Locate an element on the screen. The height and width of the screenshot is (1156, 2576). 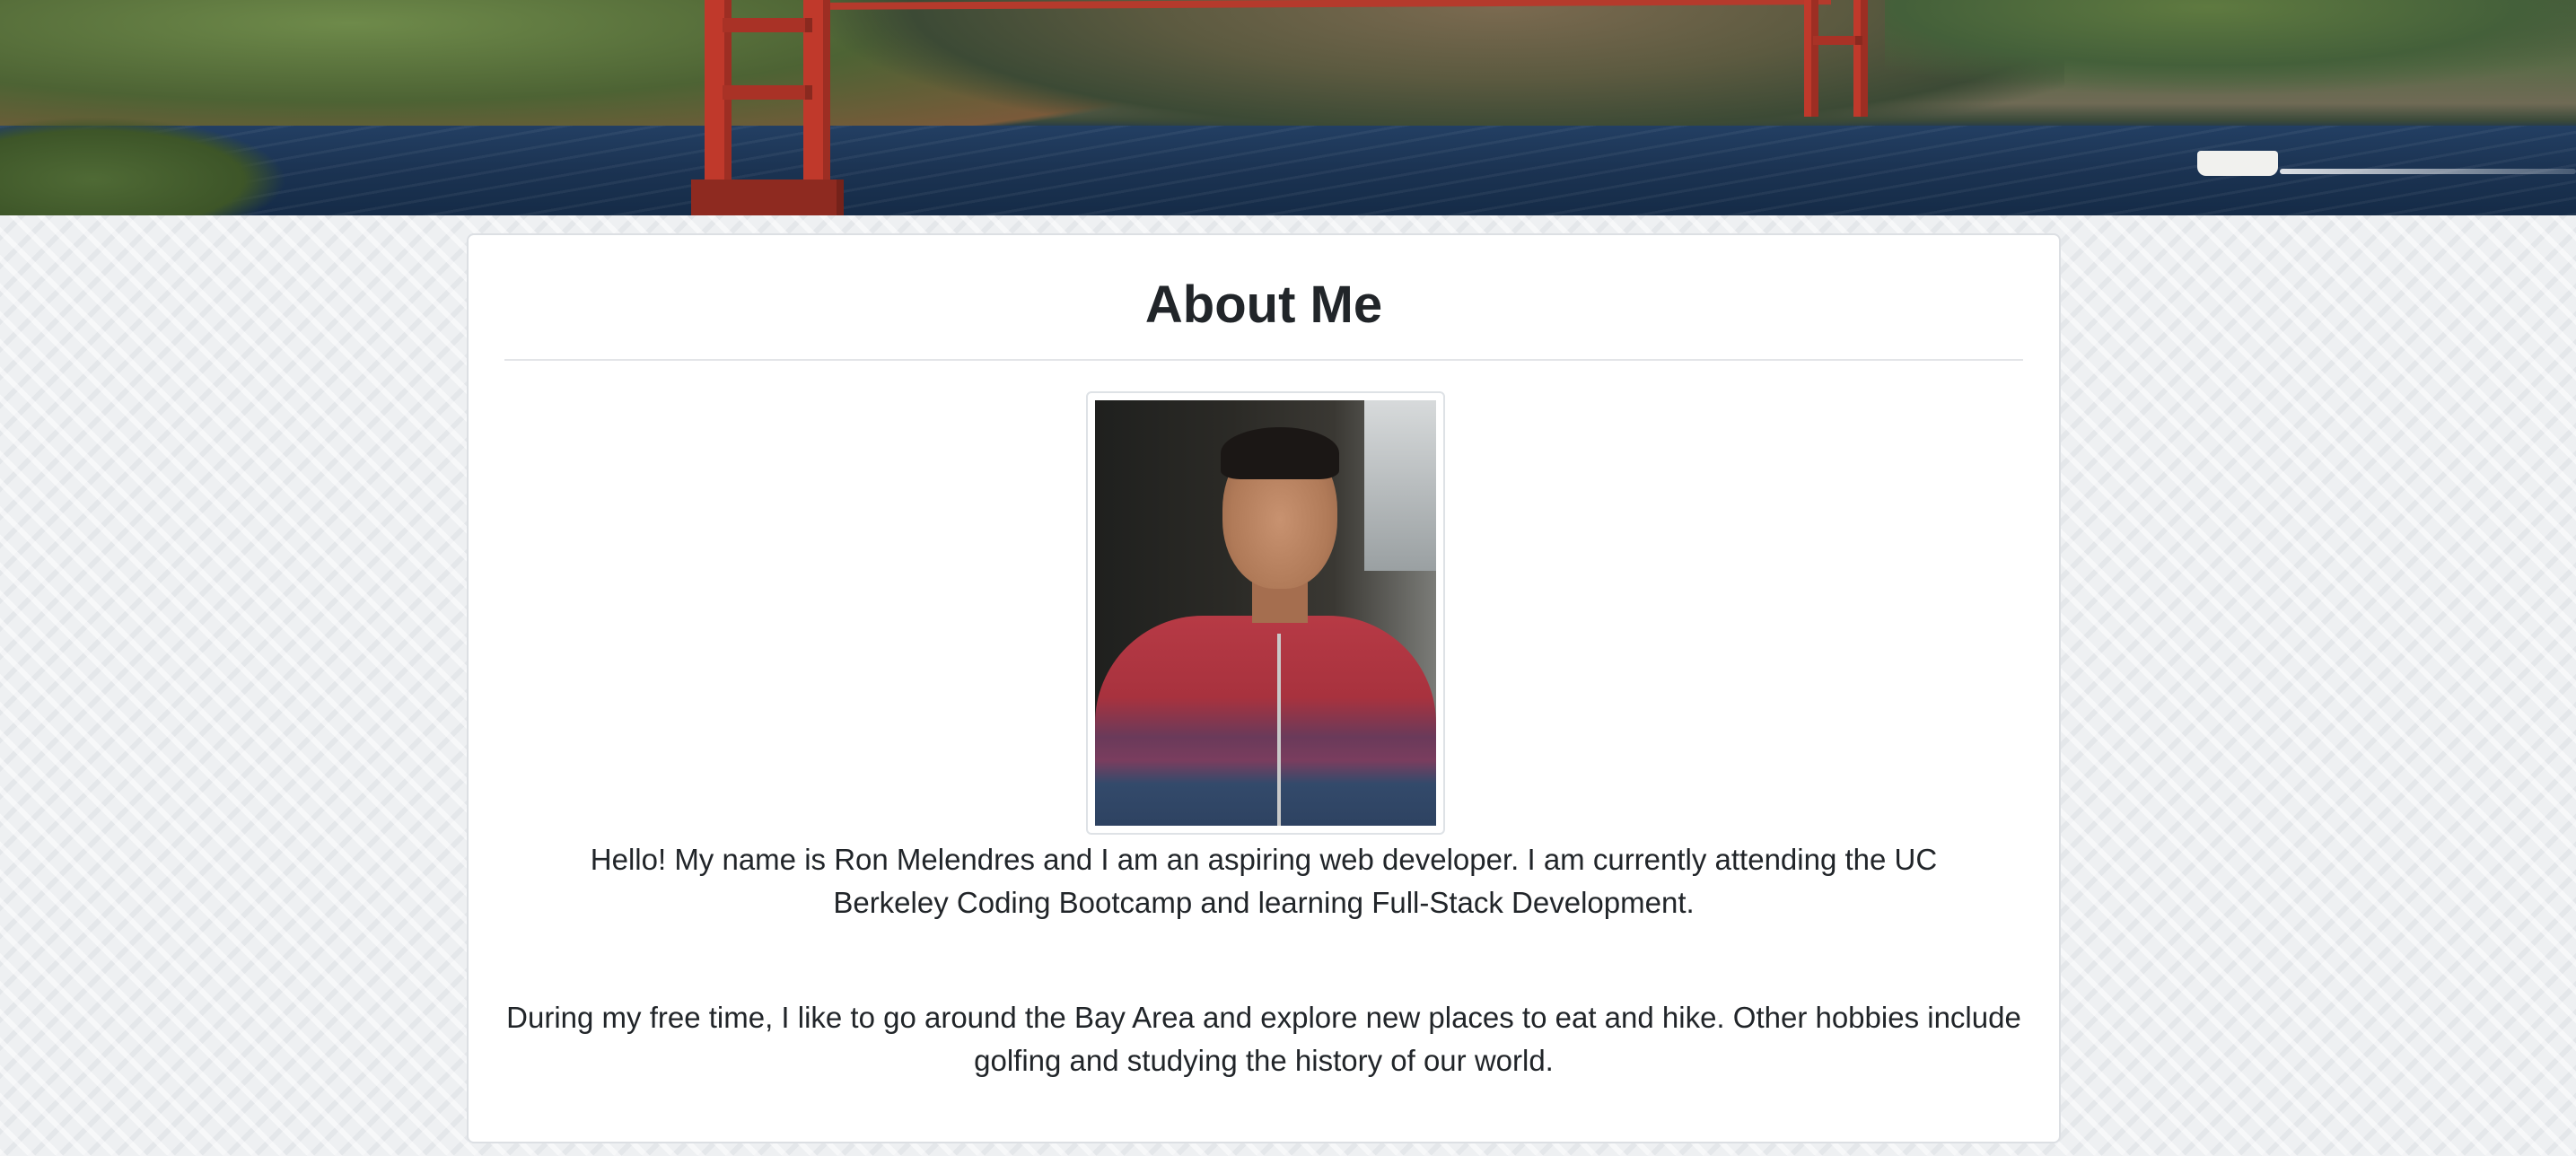
photo-background-window is located at coordinates (1400, 485).